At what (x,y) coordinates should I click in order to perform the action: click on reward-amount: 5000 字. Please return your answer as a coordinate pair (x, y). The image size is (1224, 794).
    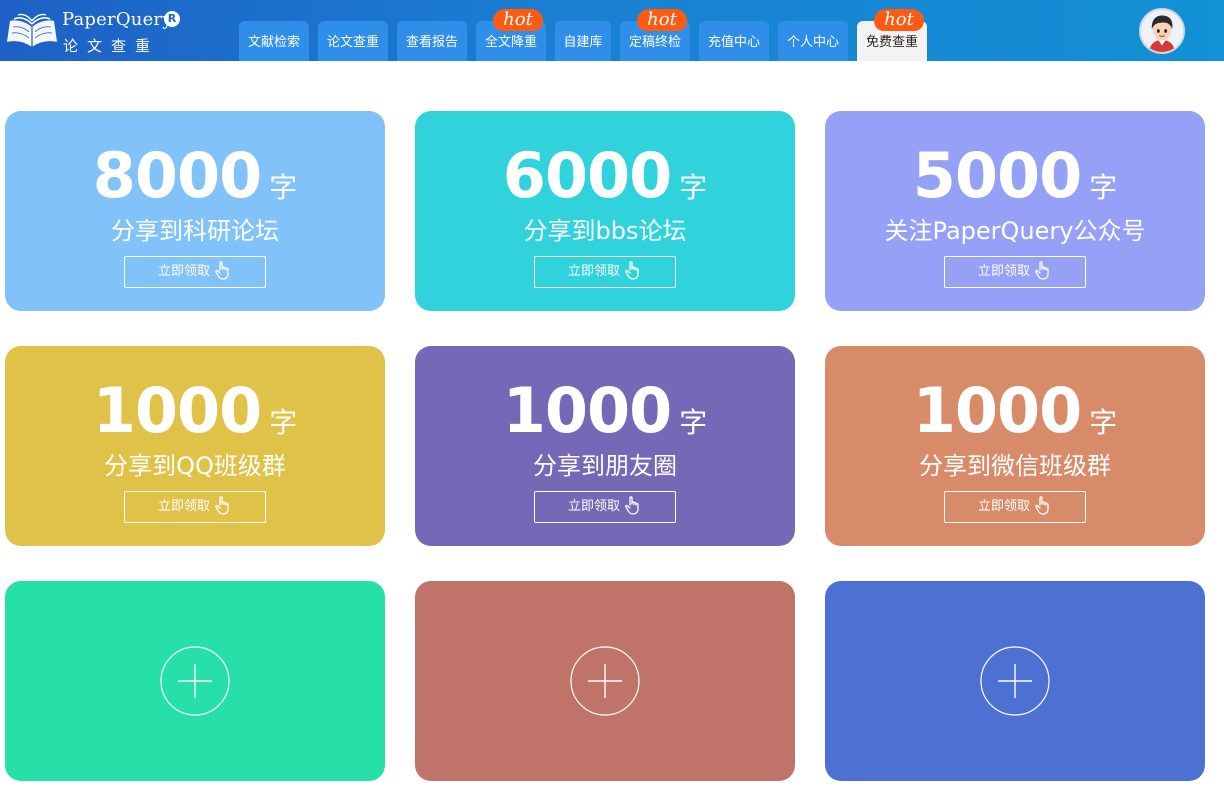
    Looking at the image, I should click on (1015, 175).